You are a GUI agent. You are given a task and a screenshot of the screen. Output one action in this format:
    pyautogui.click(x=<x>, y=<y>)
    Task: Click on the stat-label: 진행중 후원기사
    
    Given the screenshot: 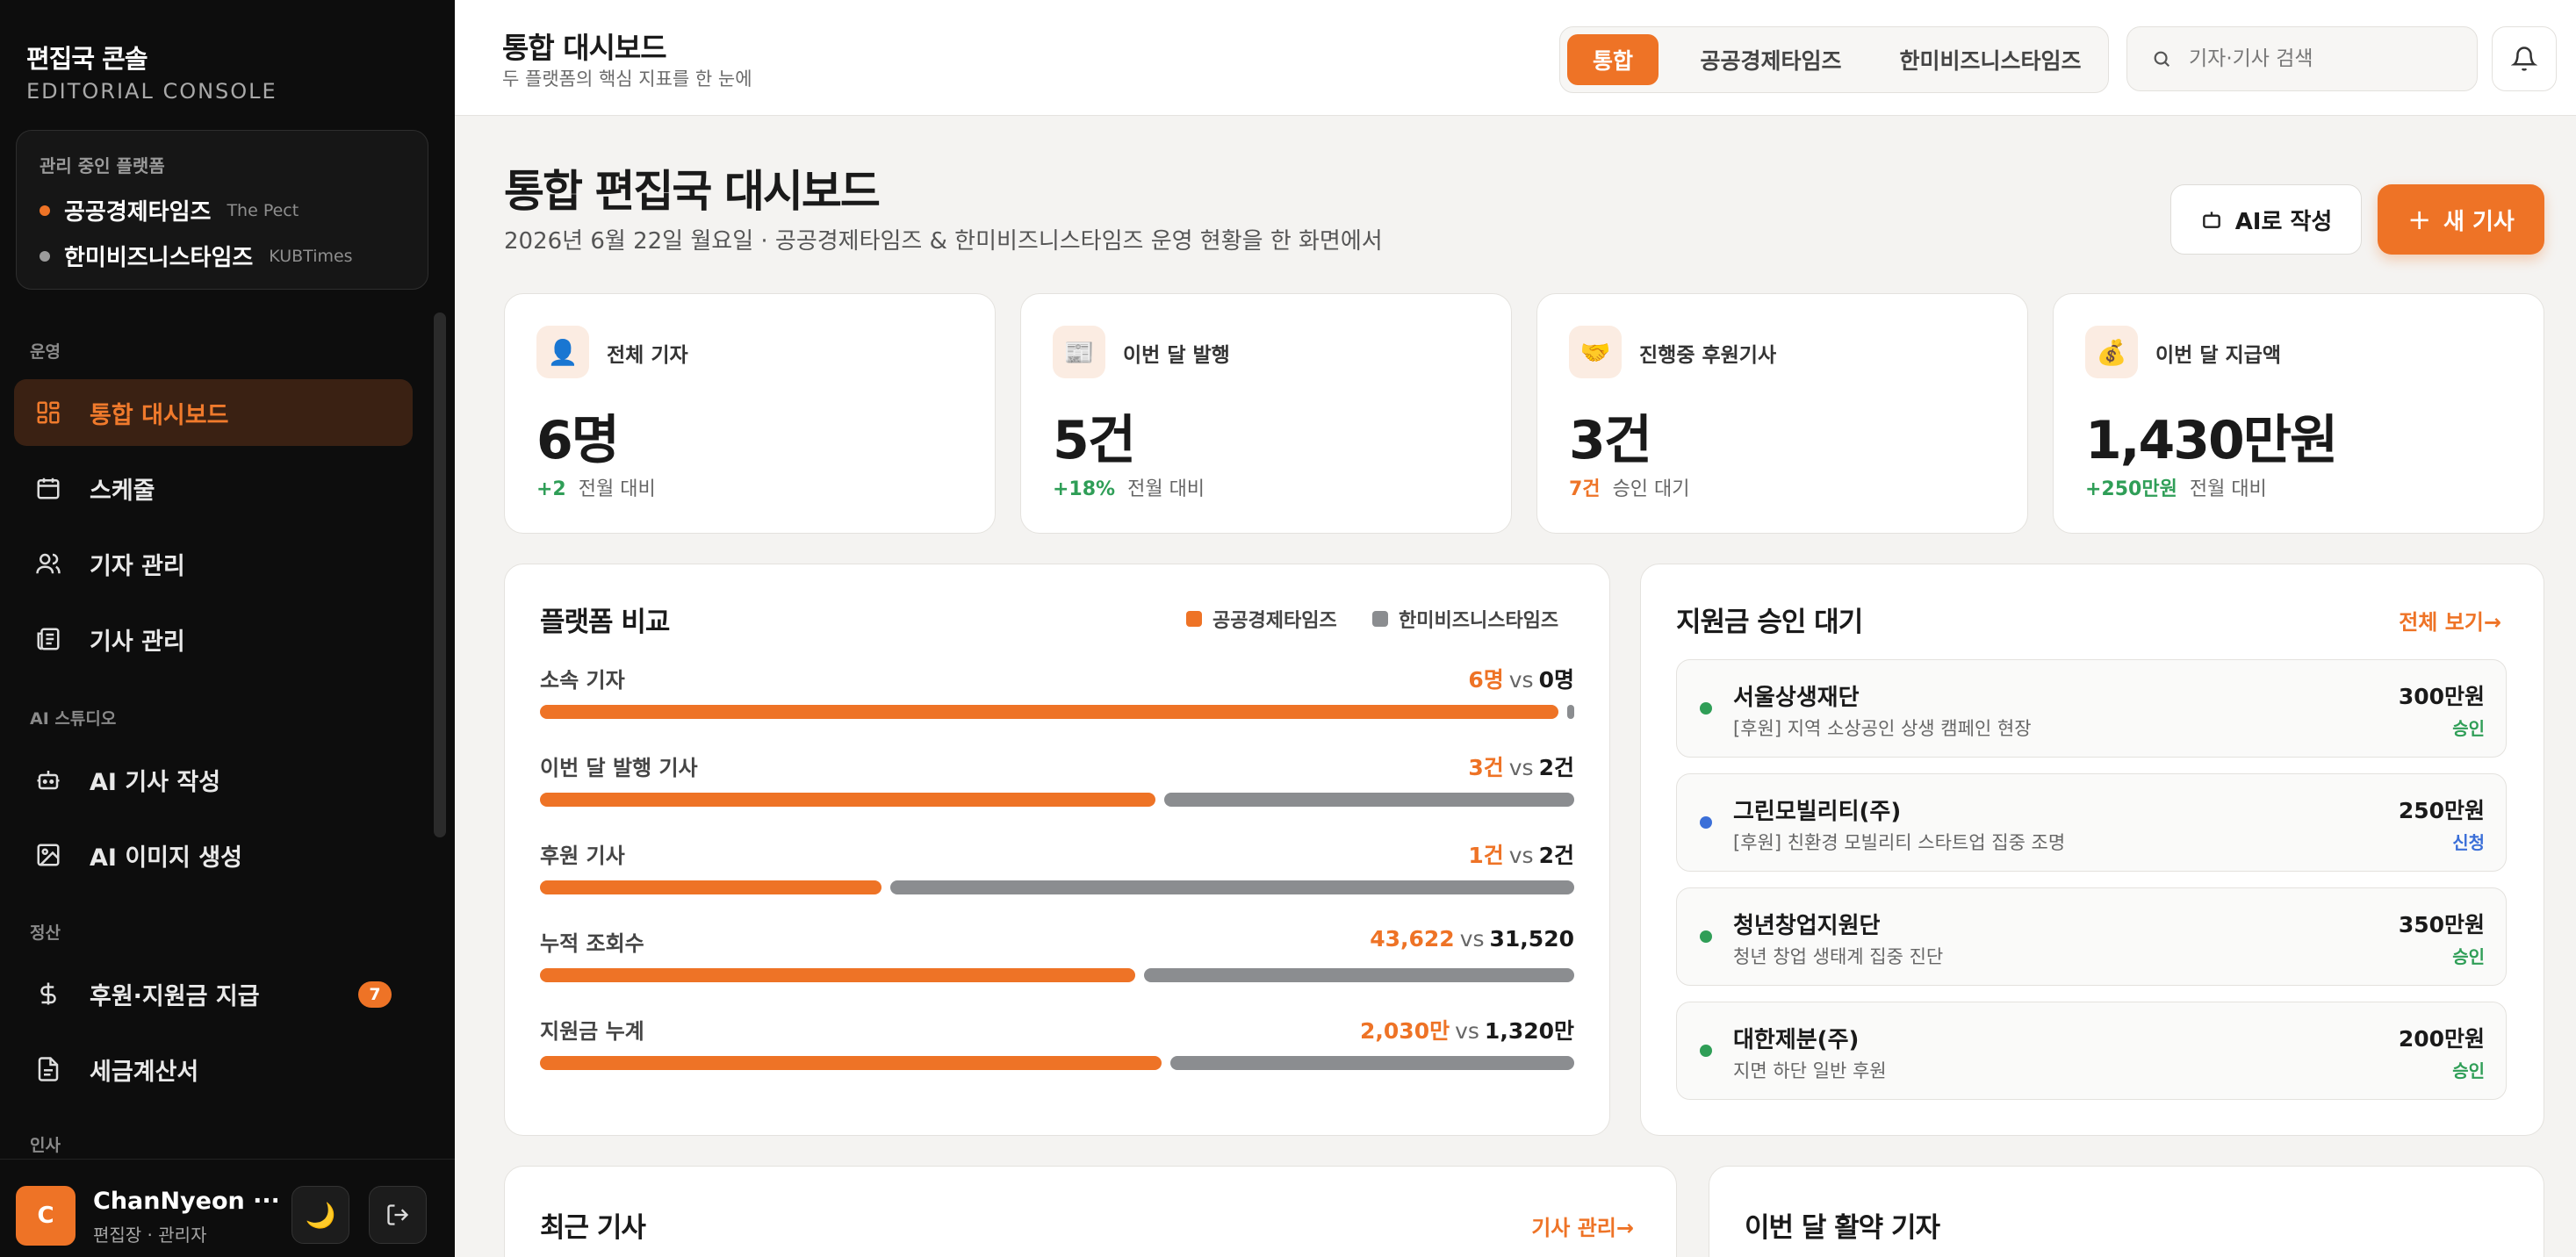 What is the action you would take?
    pyautogui.click(x=1708, y=355)
    